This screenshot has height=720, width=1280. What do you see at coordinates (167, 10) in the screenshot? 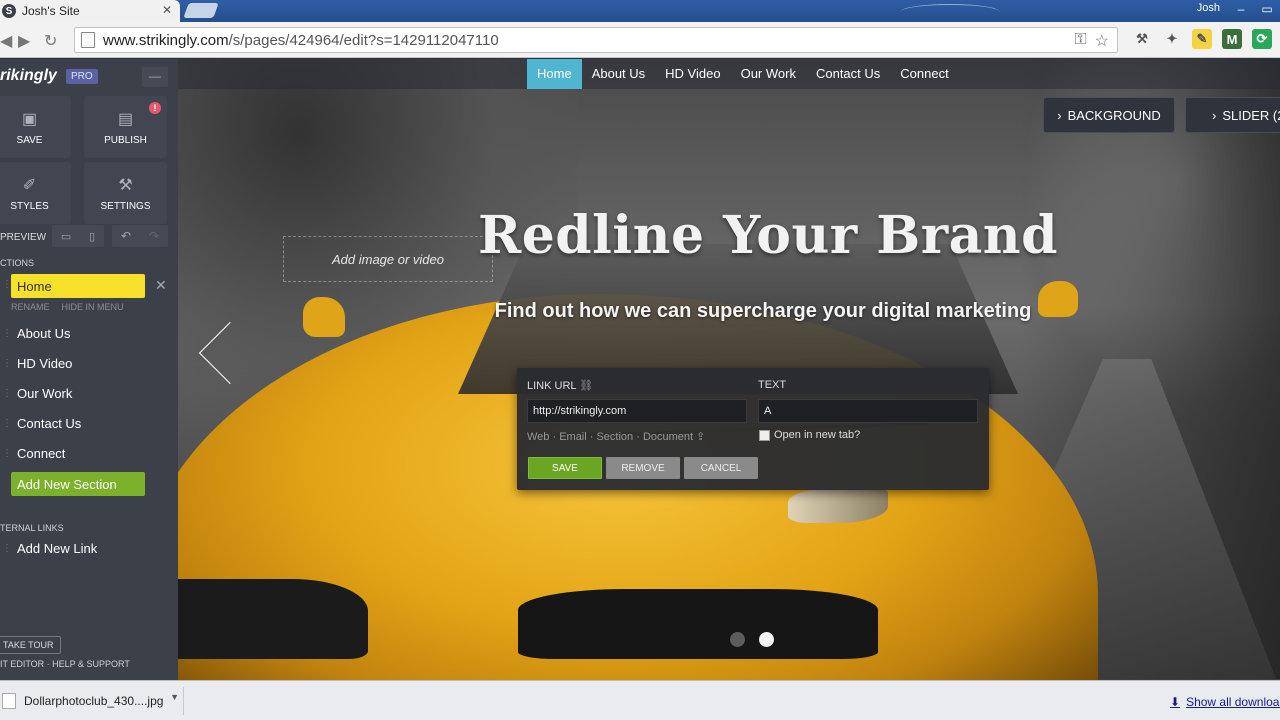
I see `close-tab-icon: ✕` at bounding box center [167, 10].